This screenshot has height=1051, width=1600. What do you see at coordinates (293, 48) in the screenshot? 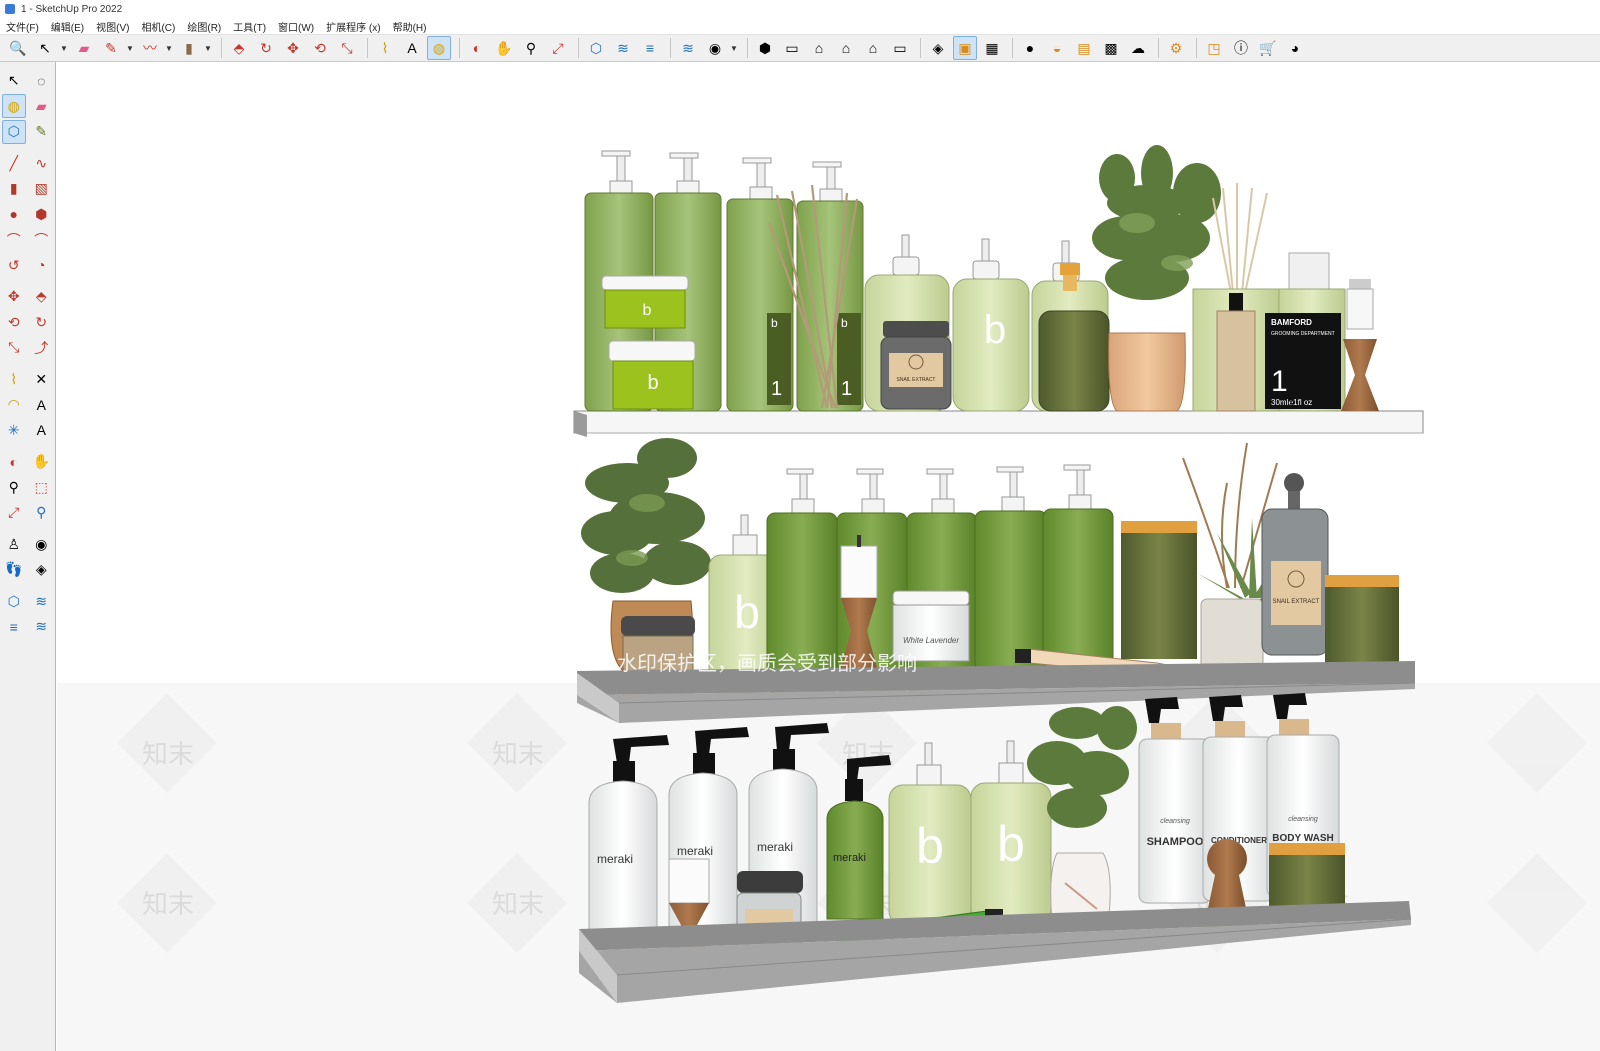
I see `move-icon: ✥` at bounding box center [293, 48].